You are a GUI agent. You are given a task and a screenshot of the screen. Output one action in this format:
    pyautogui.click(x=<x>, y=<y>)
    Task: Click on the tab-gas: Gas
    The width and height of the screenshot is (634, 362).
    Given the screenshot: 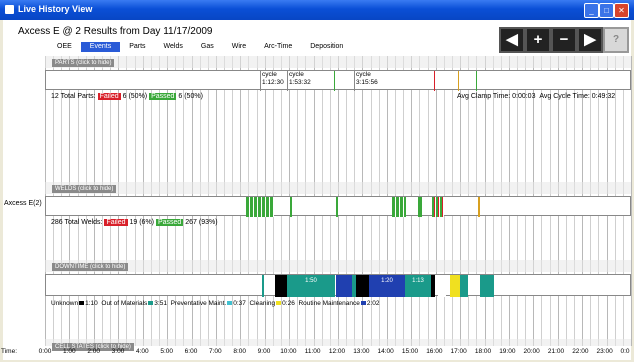 What is the action you would take?
    pyautogui.click(x=207, y=47)
    